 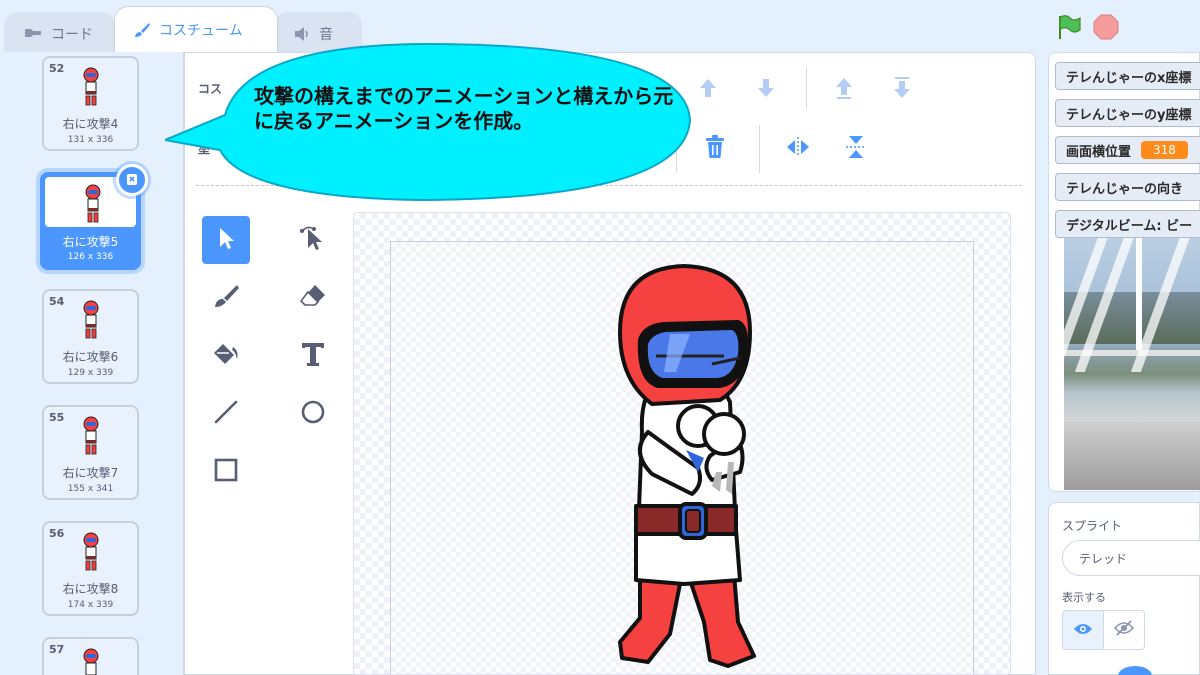 I want to click on costume-item: 54 右に攻撃6 129 x 339, so click(x=90, y=336).